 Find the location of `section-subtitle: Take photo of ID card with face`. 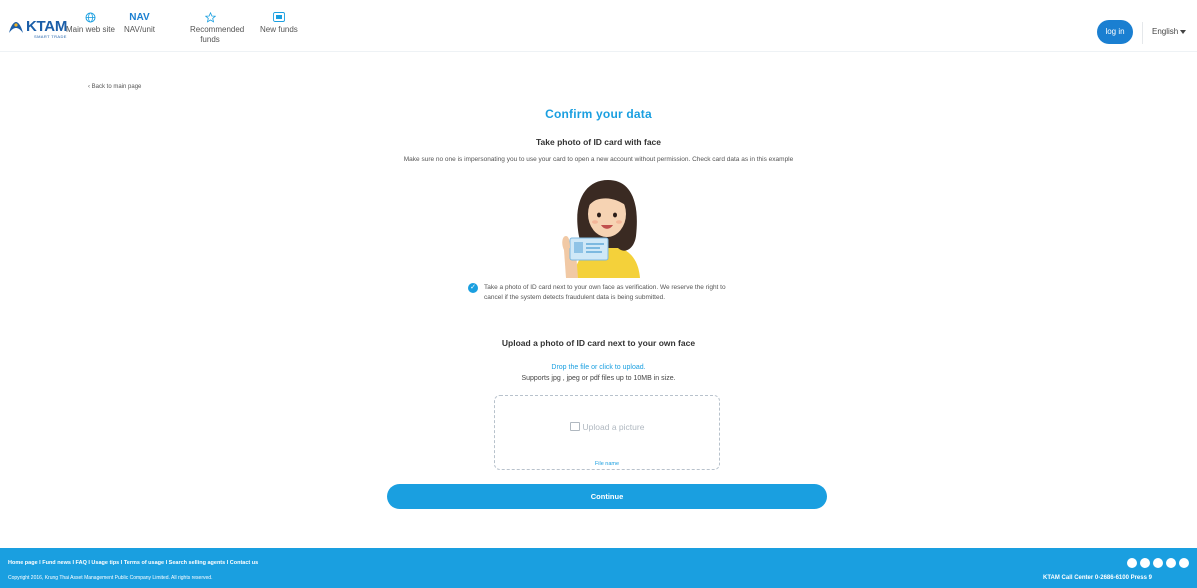

section-subtitle: Take photo of ID card with face is located at coordinates (598, 142).